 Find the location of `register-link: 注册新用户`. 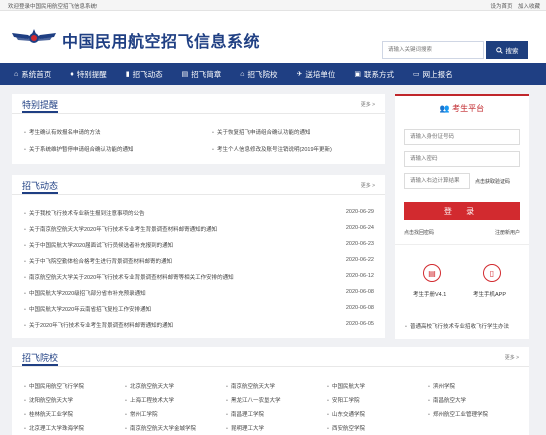

register-link: 注册新用户 is located at coordinates (507, 232).